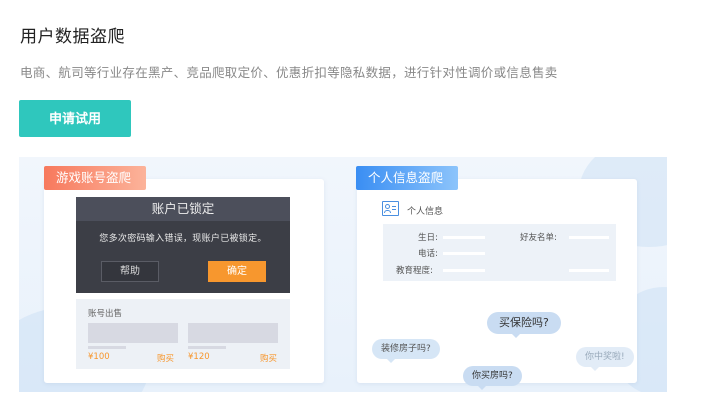 Image resolution: width=717 pixels, height=411 pixels. I want to click on account-sale-panel: 账号出售 ¥100 购买 ¥120 购买, so click(183, 334).